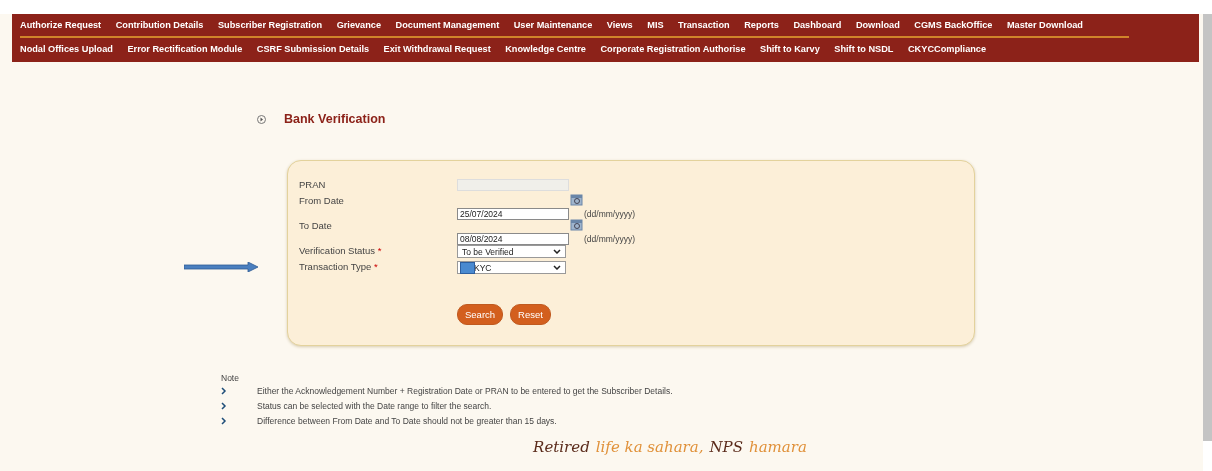 The width and height of the screenshot is (1212, 471). I want to click on menu-item: Reports, so click(761, 25).